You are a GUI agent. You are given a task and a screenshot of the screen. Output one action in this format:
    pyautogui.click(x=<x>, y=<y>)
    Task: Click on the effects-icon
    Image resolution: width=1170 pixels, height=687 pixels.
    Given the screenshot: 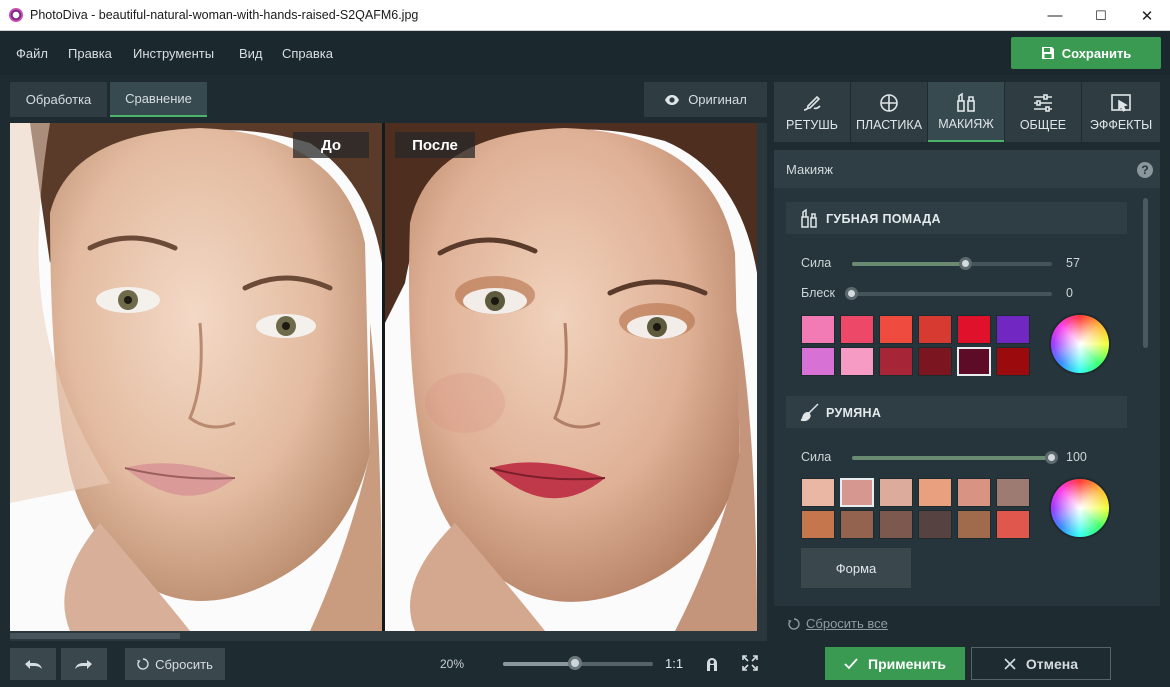 What is the action you would take?
    pyautogui.click(x=1121, y=102)
    